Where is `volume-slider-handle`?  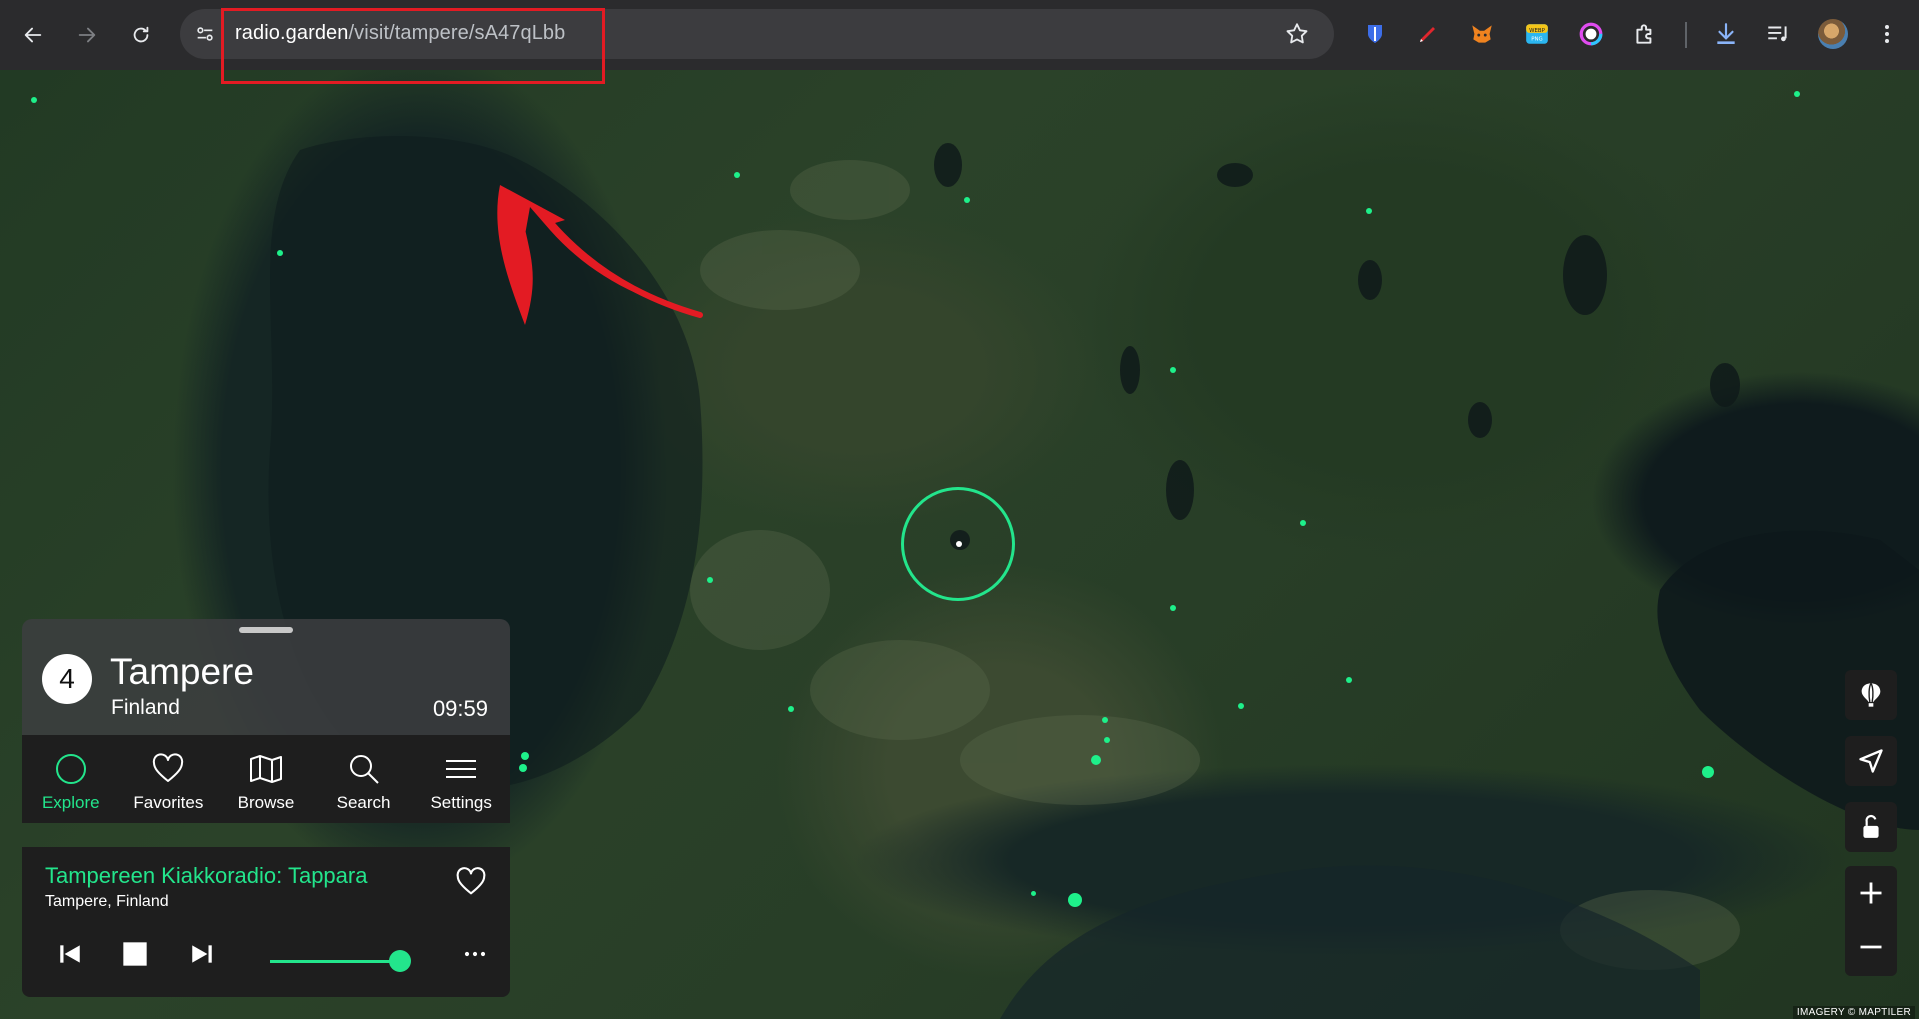
volume-slider-handle is located at coordinates (400, 961).